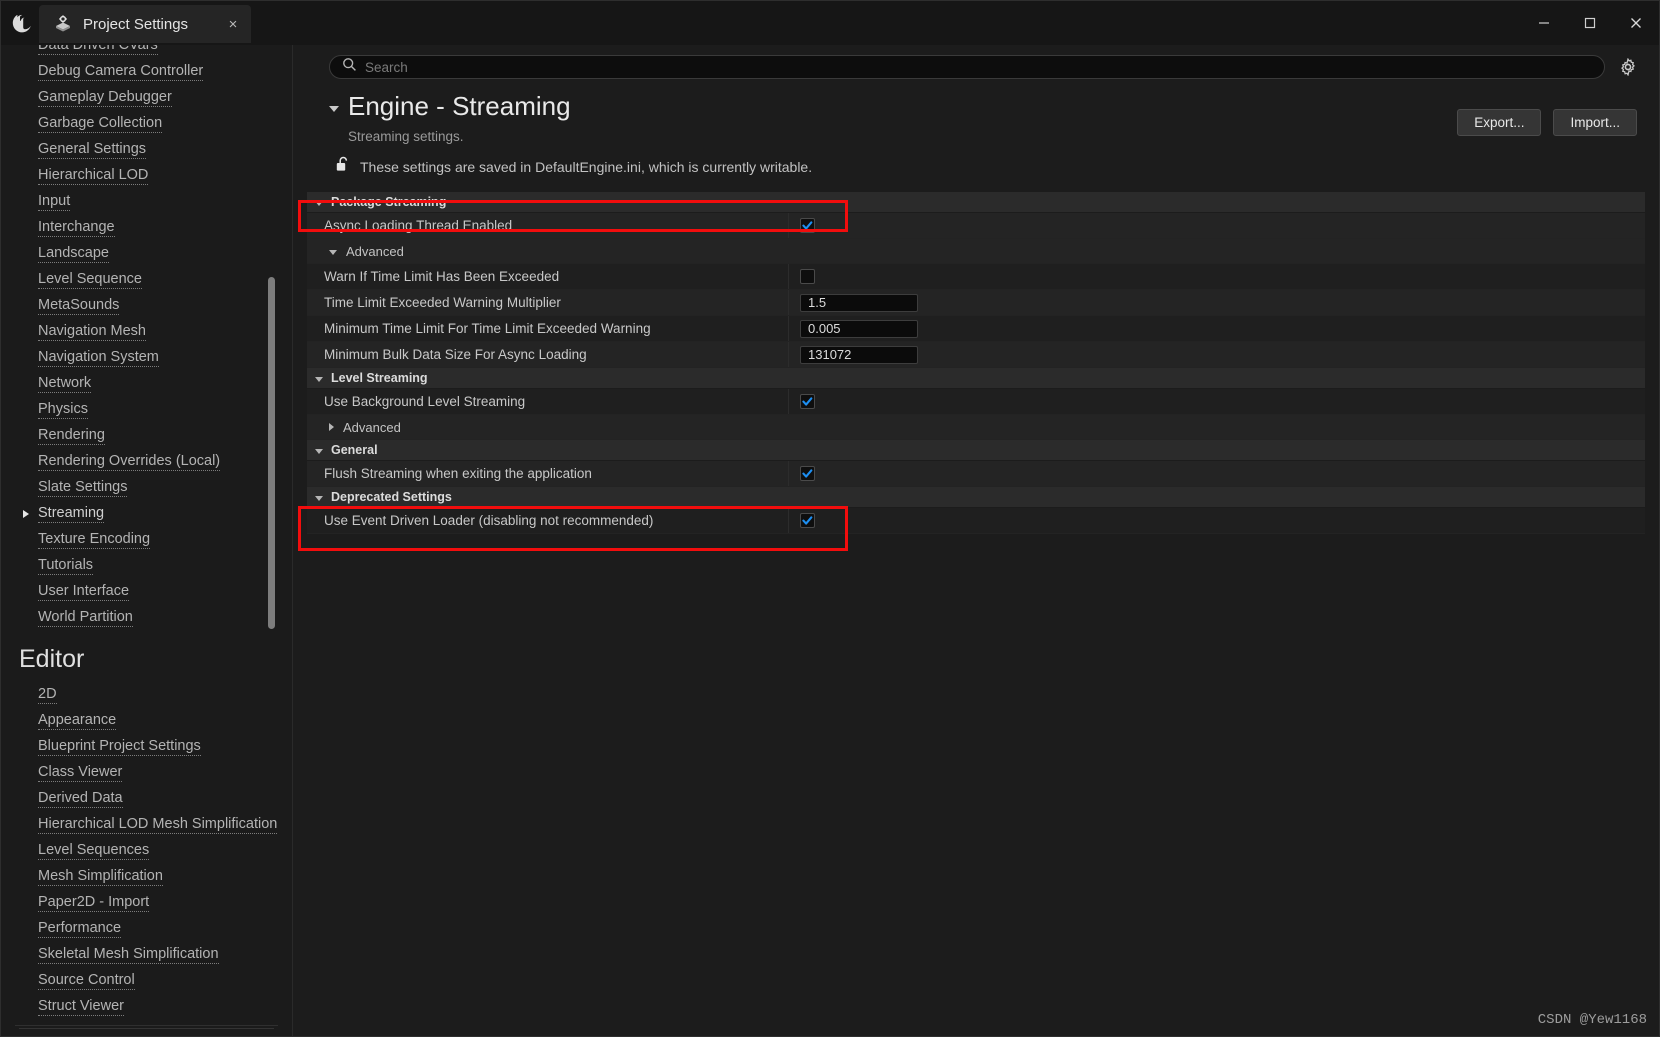  What do you see at coordinates (146, 592) in the screenshot?
I see `sidebar-item-user-interface: User Interface` at bounding box center [146, 592].